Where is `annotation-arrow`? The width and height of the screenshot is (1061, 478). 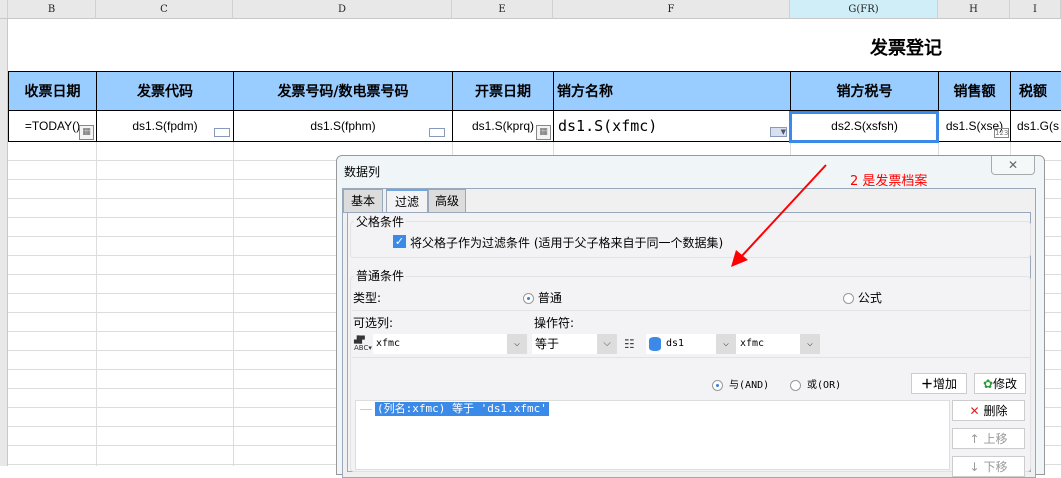 annotation-arrow is located at coordinates (779, 215).